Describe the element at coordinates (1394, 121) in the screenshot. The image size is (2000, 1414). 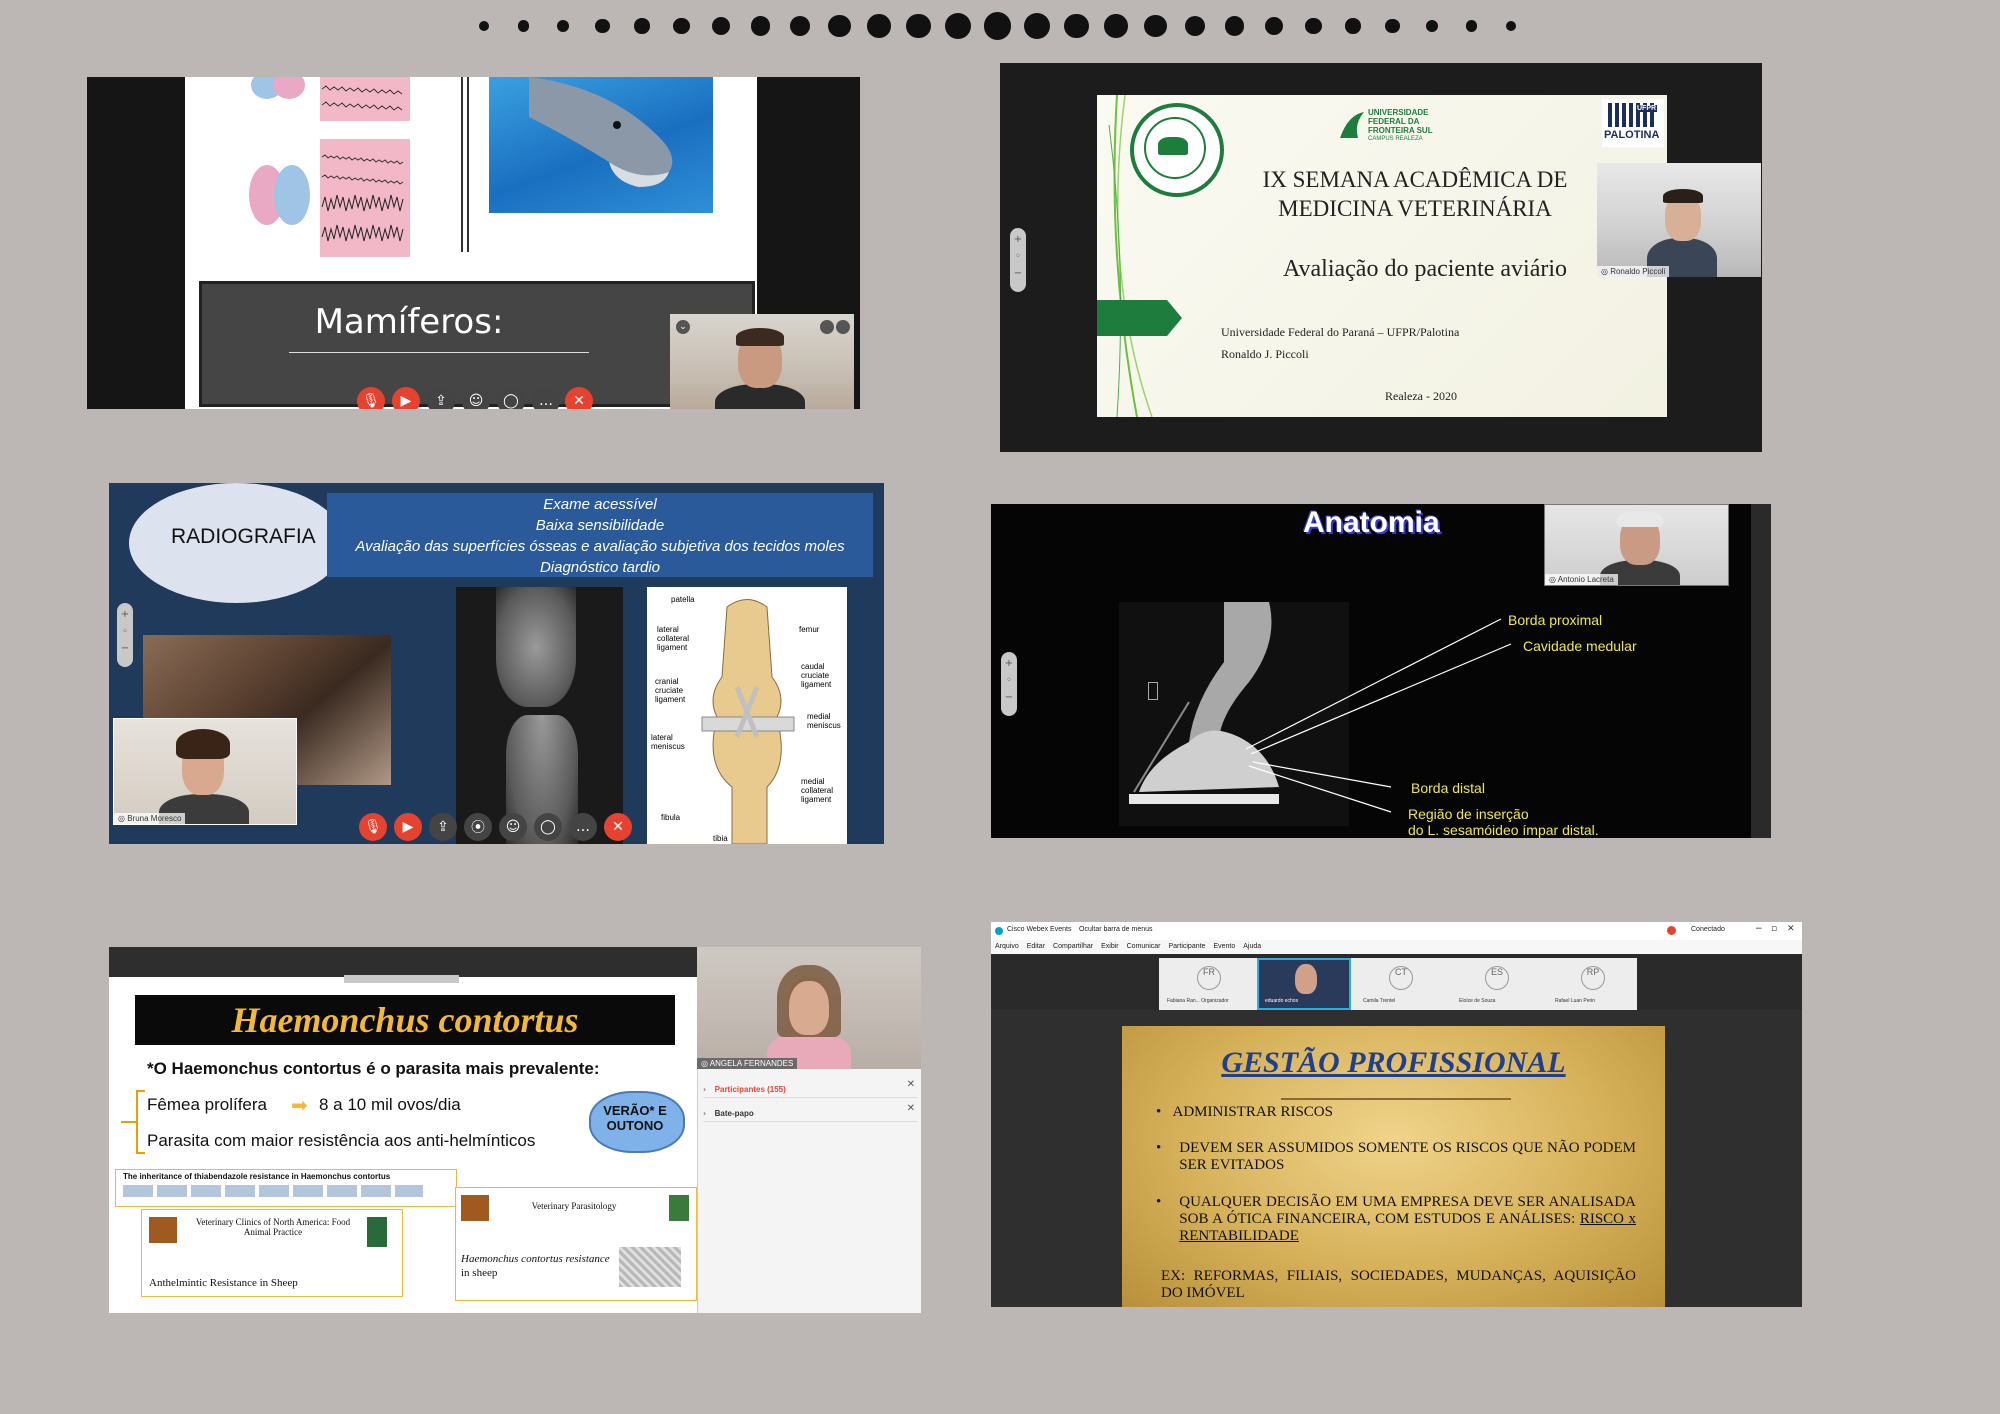
I see `univ-line-2: FEDERAL DA` at that location.